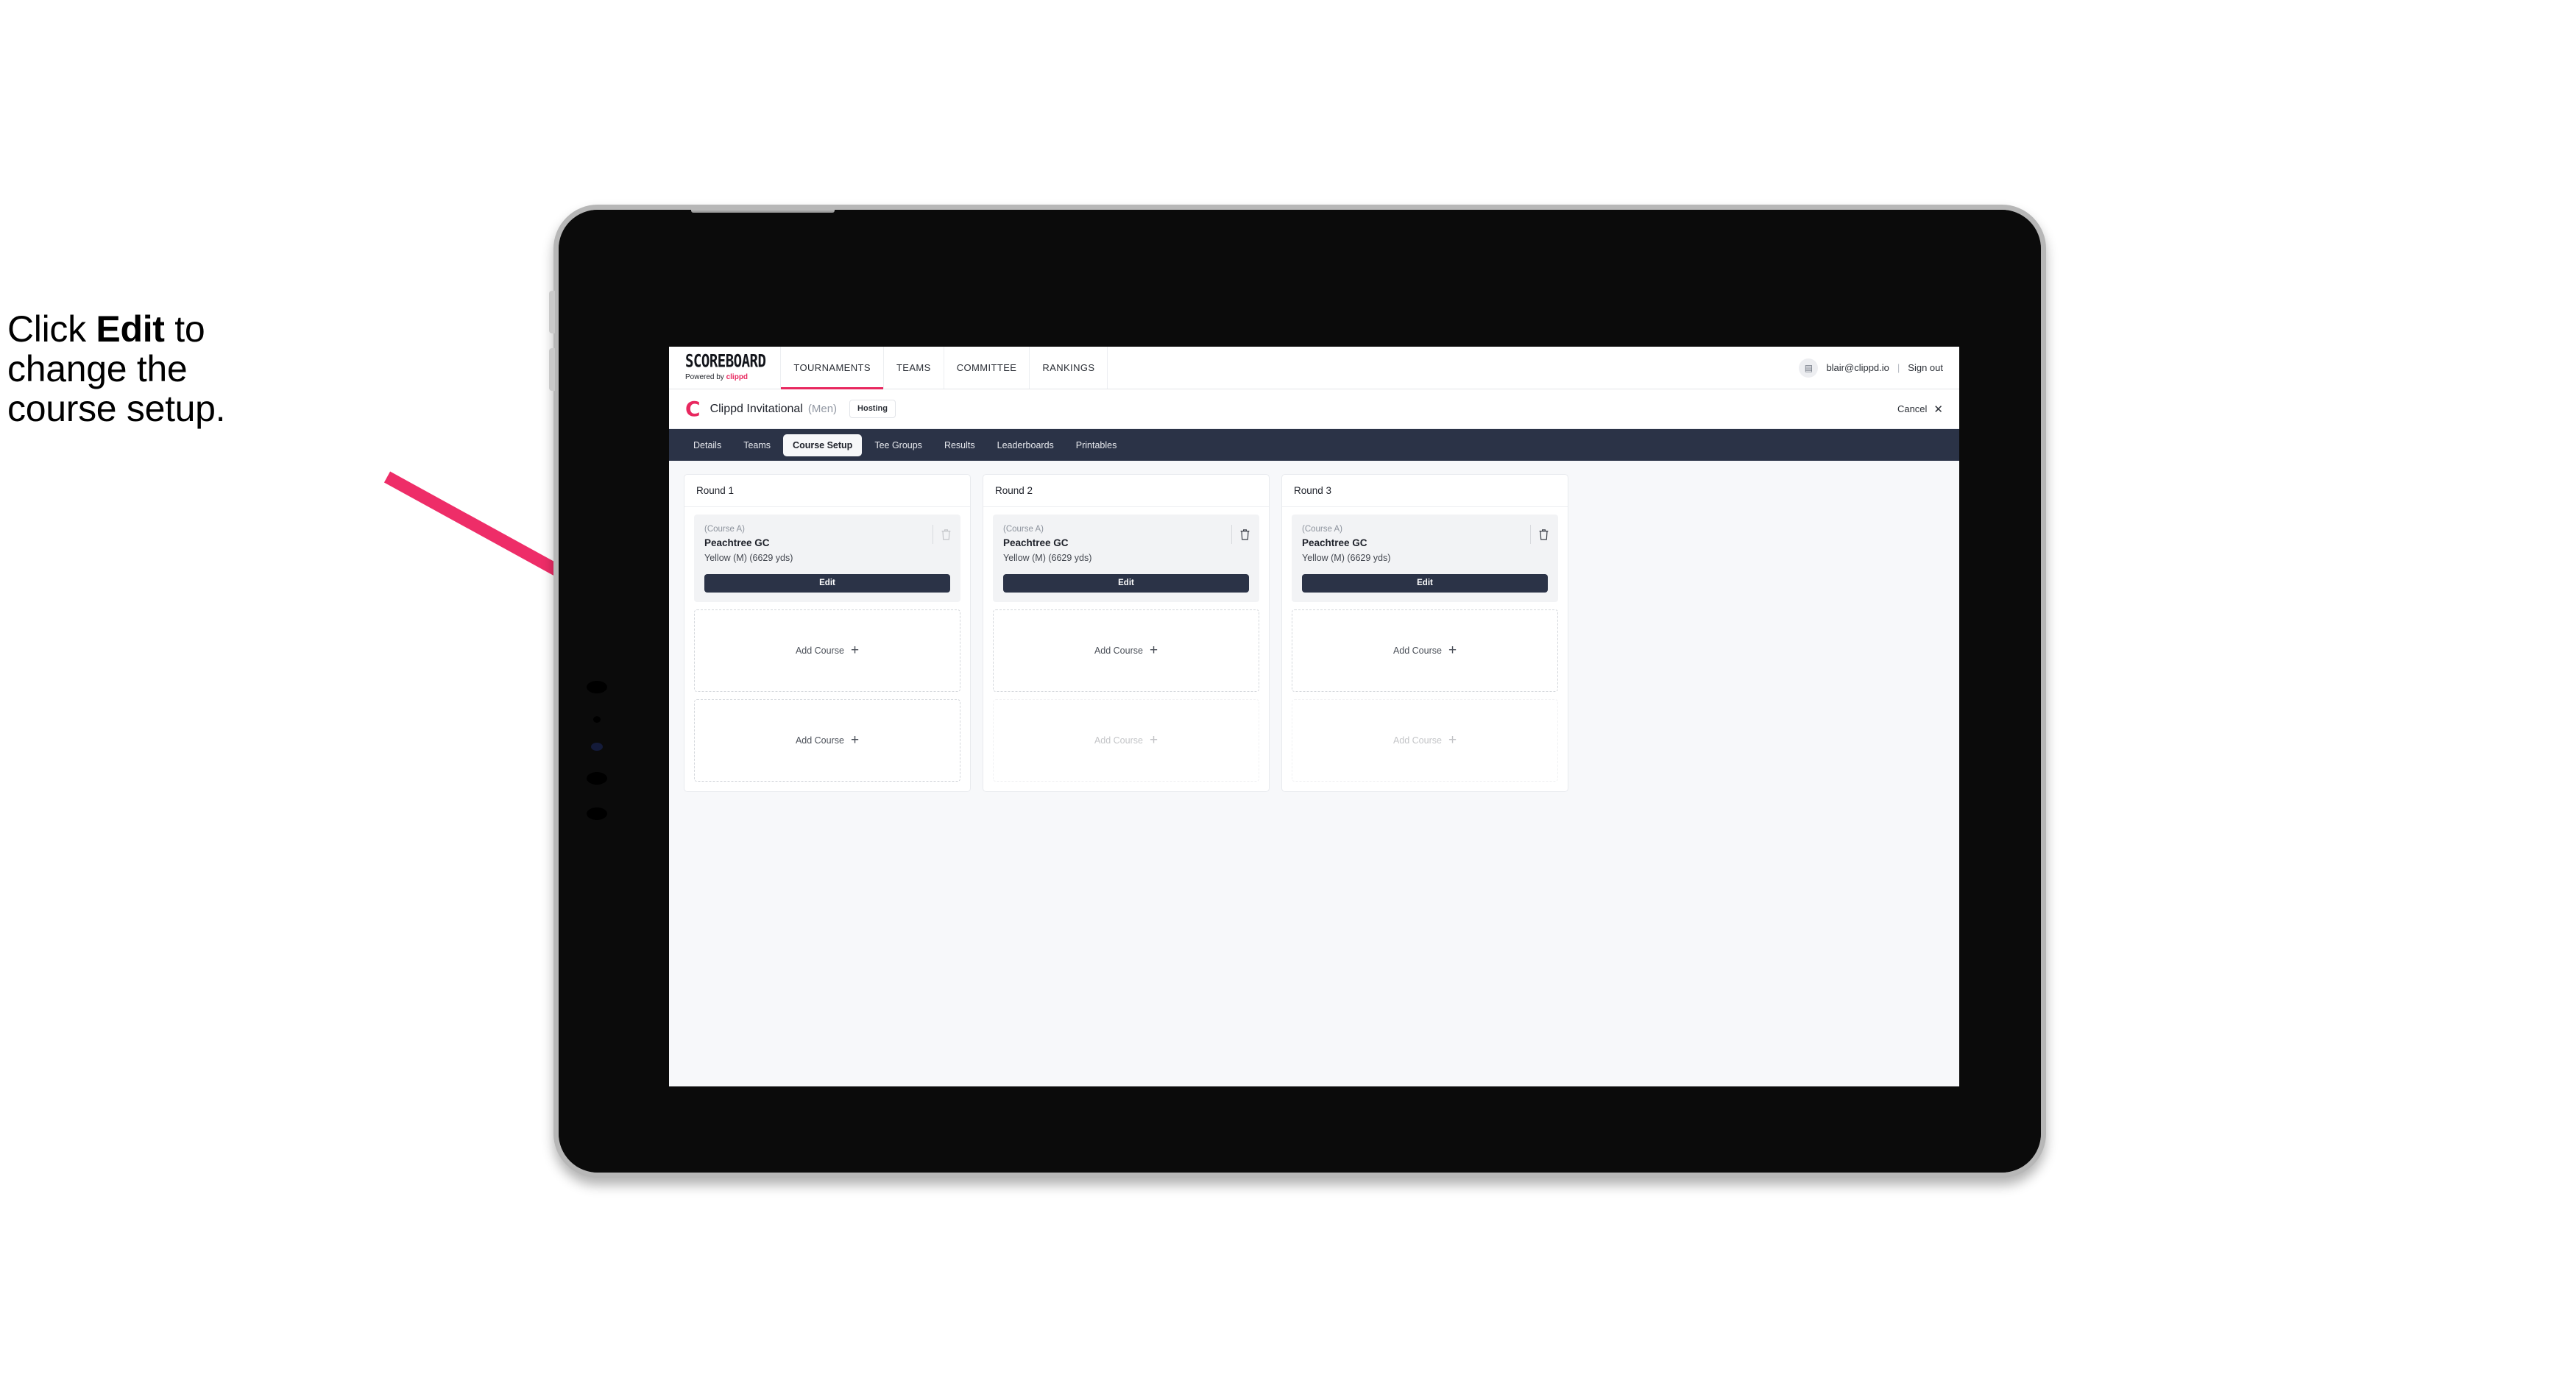  Describe the element at coordinates (756, 408) in the screenshot. I see `tournament-title: Clippd Invitational` at that location.